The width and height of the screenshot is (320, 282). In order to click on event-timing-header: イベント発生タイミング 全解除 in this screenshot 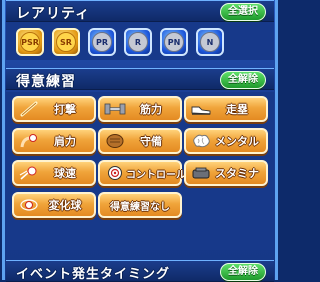, I will do `click(140, 271)`.